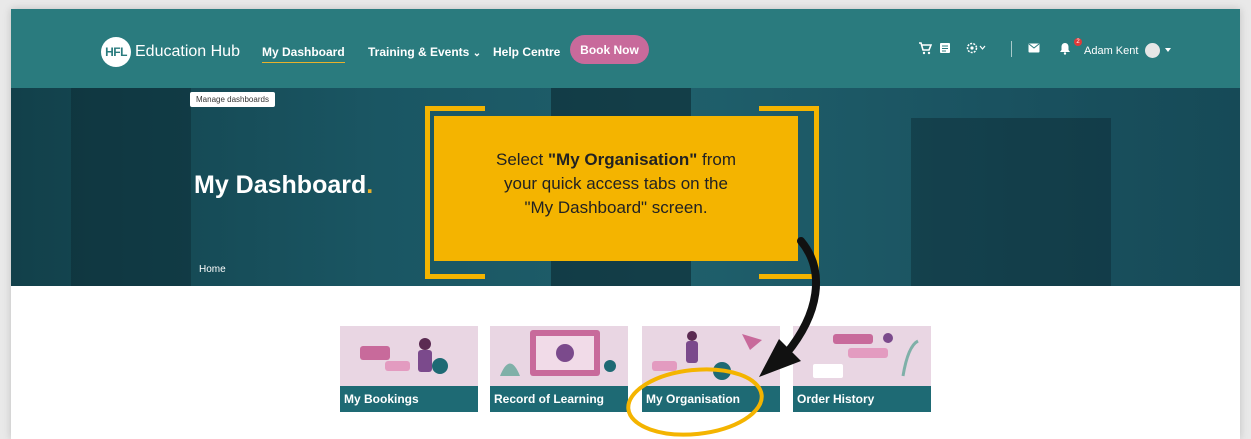  I want to click on annotation-overlay, so click(723, 337).